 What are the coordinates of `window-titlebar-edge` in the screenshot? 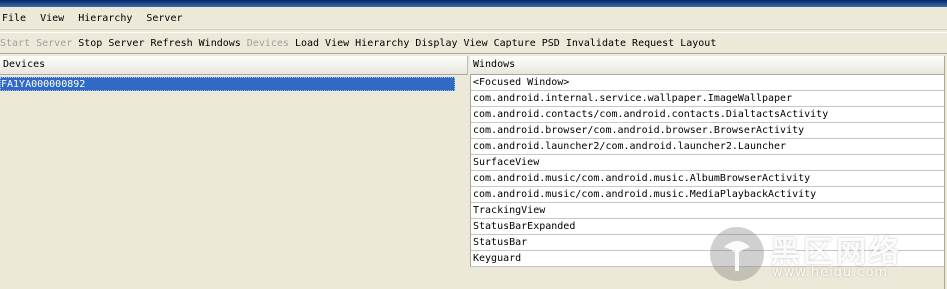 It's located at (473, 3).